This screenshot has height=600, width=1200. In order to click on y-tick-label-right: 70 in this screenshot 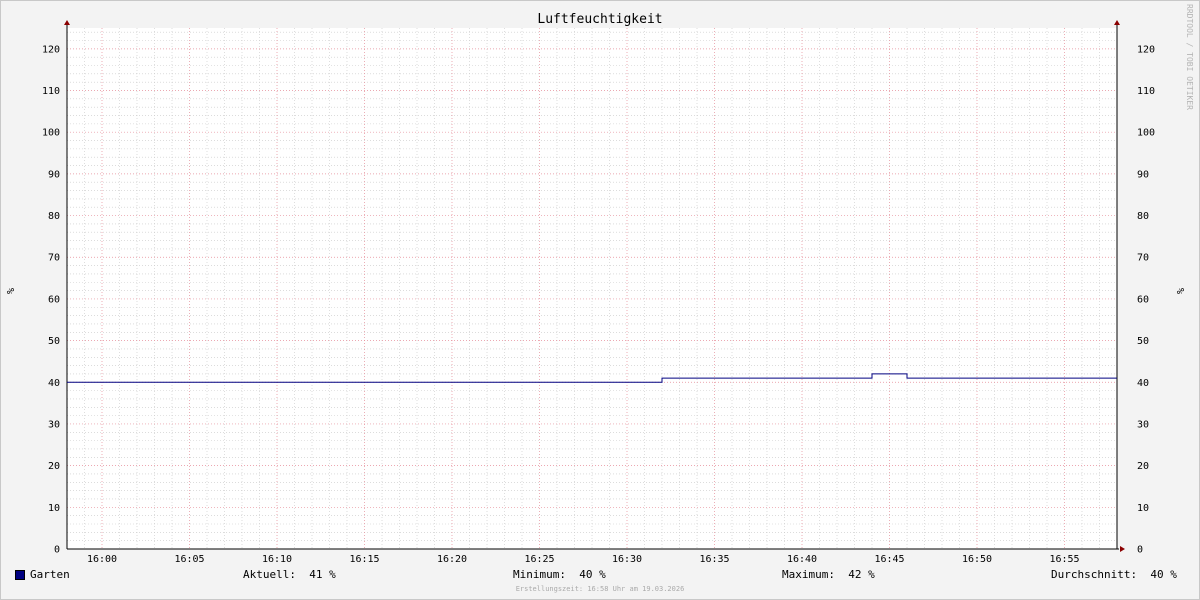, I will do `click(1143, 258)`.